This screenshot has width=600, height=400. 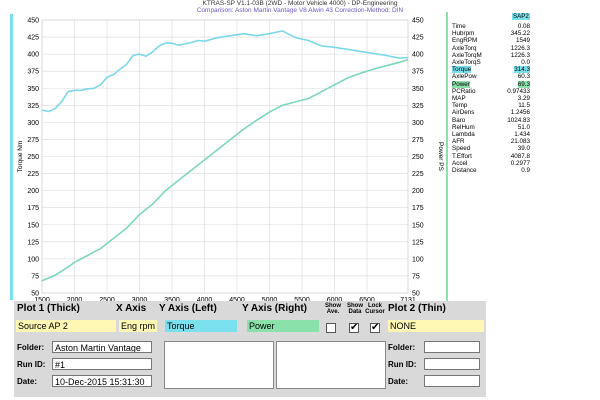 What do you see at coordinates (522, 70) in the screenshot?
I see `panel-row-value: 314.3` at bounding box center [522, 70].